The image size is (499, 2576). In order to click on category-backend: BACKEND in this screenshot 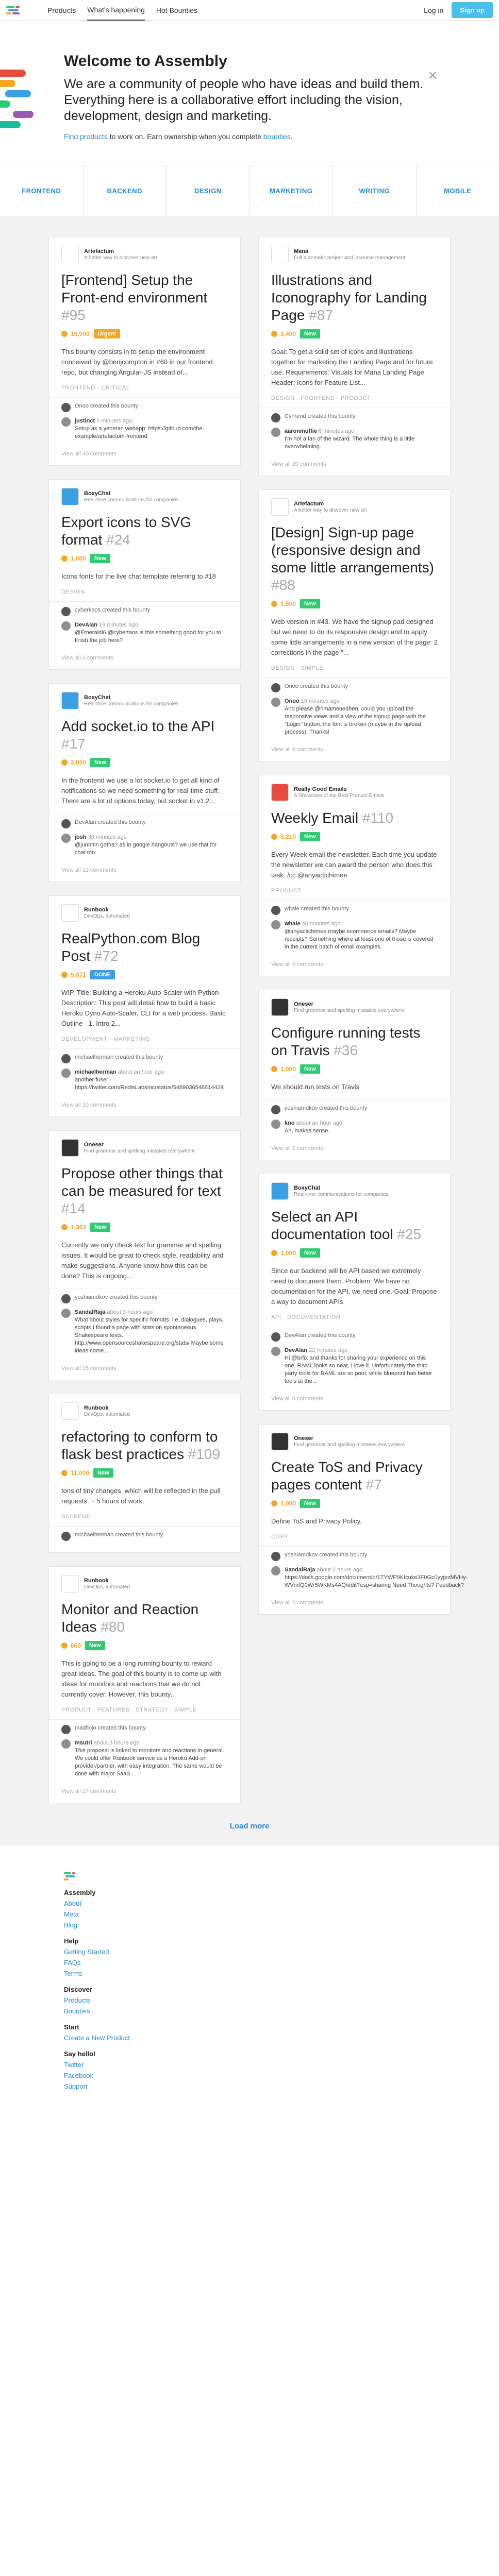, I will do `click(125, 190)`.